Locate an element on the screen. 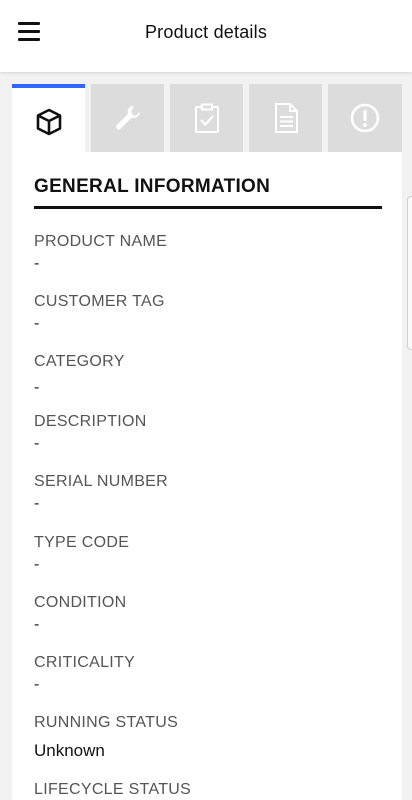 The height and width of the screenshot is (800, 412). tab-checklist is located at coordinates (206, 118).